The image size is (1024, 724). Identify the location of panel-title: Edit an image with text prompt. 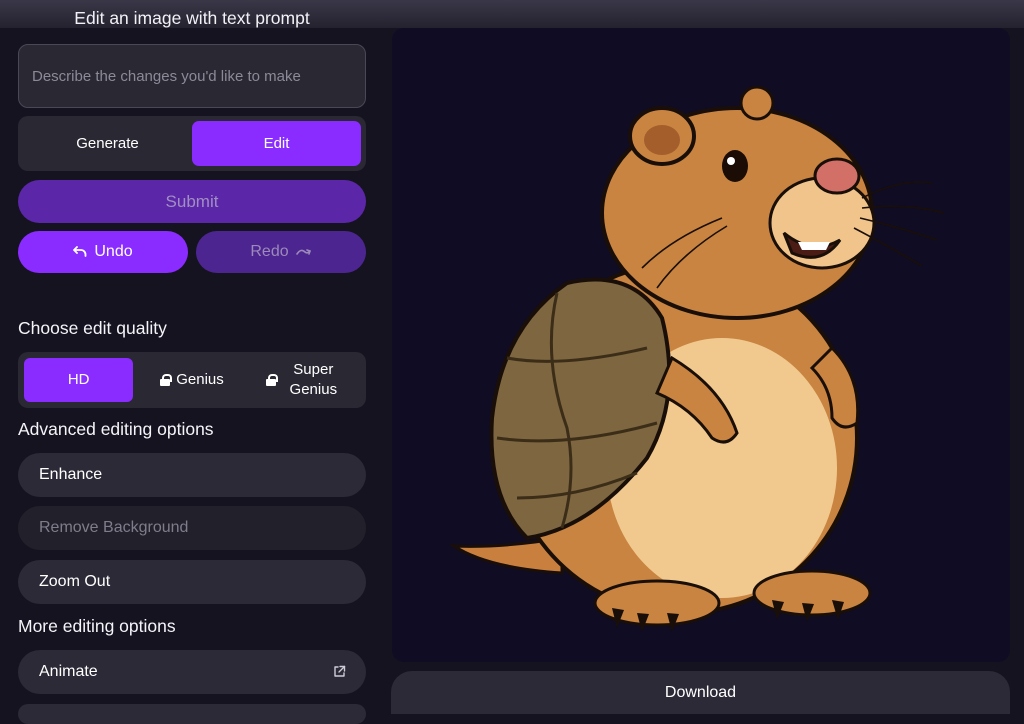
(192, 18).